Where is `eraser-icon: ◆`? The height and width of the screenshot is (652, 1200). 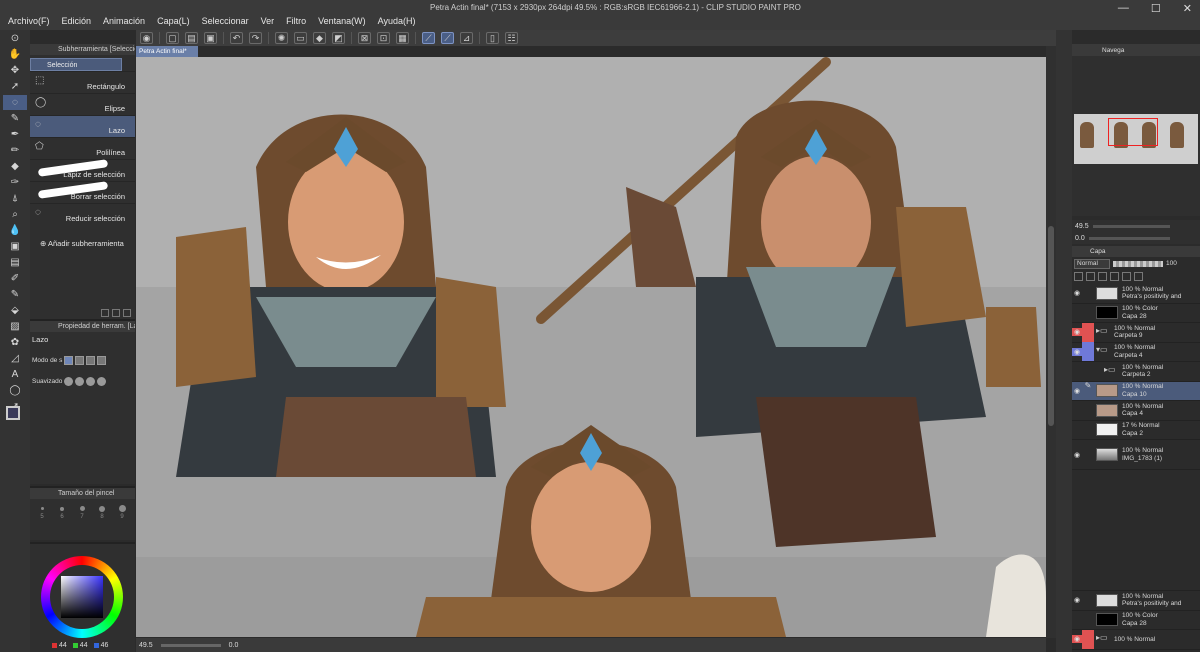 eraser-icon: ◆ is located at coordinates (15, 166).